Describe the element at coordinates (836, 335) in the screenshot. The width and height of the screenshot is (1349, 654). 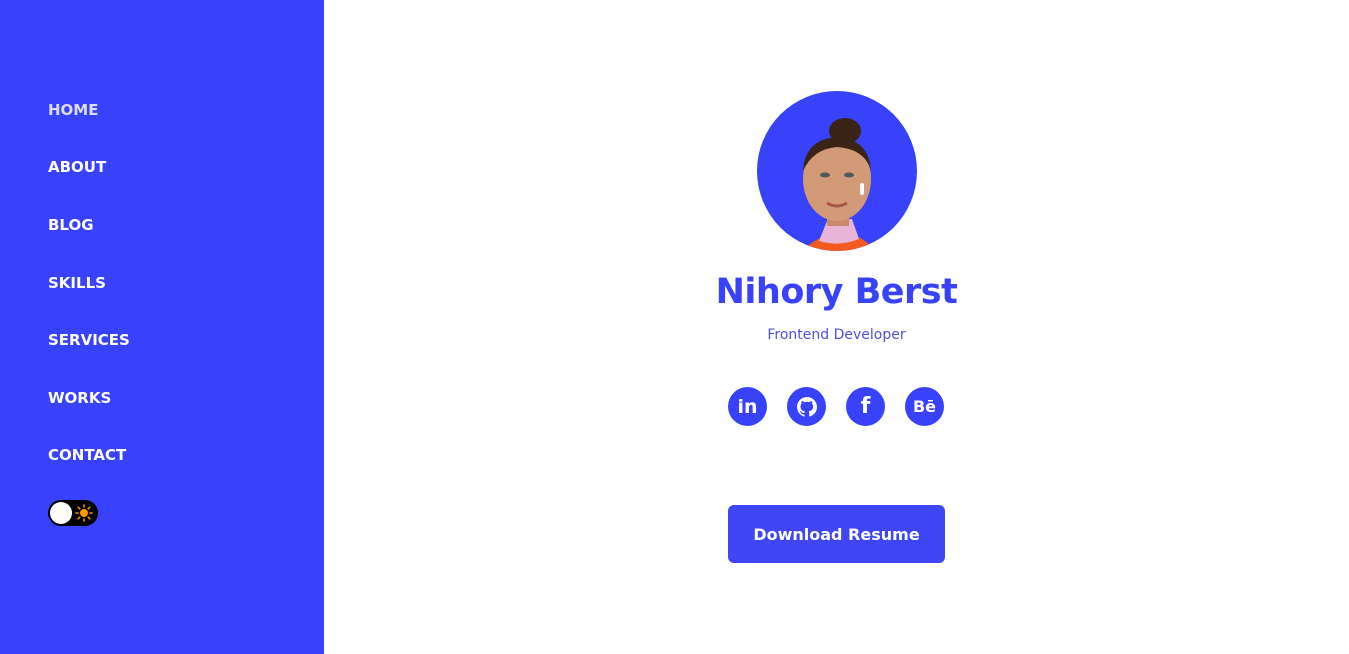
I see `profile-role: Frontend Developer` at that location.